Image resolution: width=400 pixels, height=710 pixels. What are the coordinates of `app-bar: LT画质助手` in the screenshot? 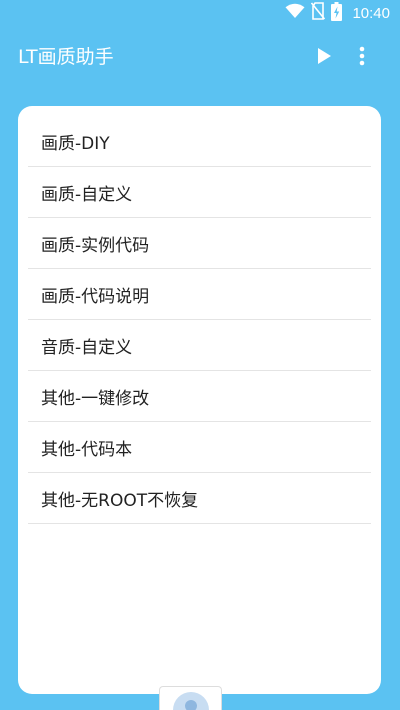 It's located at (200, 57).